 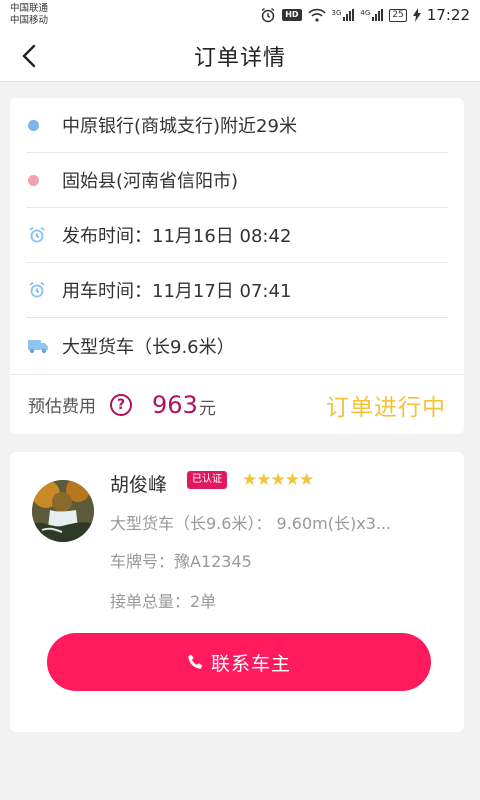 I want to click on page-title: 订单详情, so click(x=239, y=58).